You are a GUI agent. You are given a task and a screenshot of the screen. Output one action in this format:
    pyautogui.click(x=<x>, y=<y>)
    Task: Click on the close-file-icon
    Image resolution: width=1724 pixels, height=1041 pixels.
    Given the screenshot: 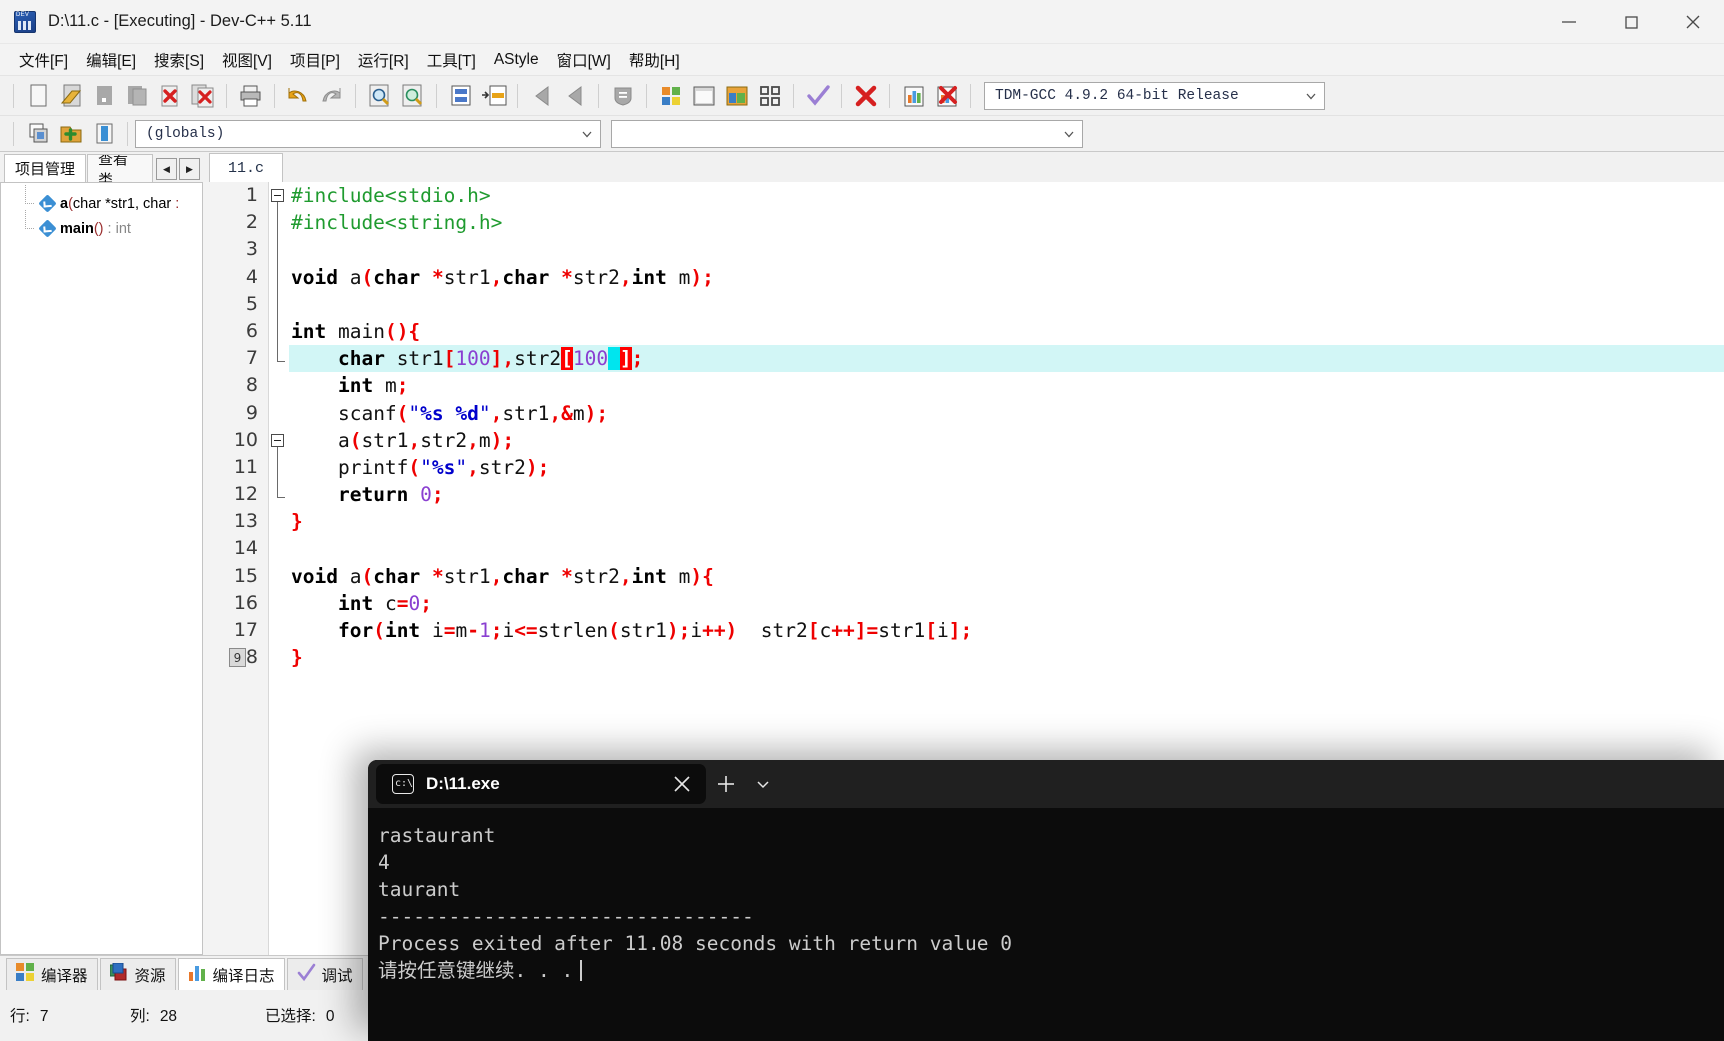 What is the action you would take?
    pyautogui.click(x=169, y=96)
    